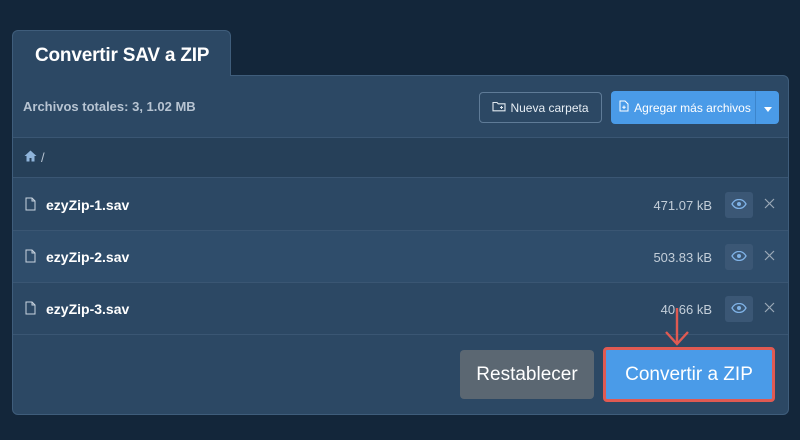  I want to click on file-size: 503.83 kB, so click(682, 257).